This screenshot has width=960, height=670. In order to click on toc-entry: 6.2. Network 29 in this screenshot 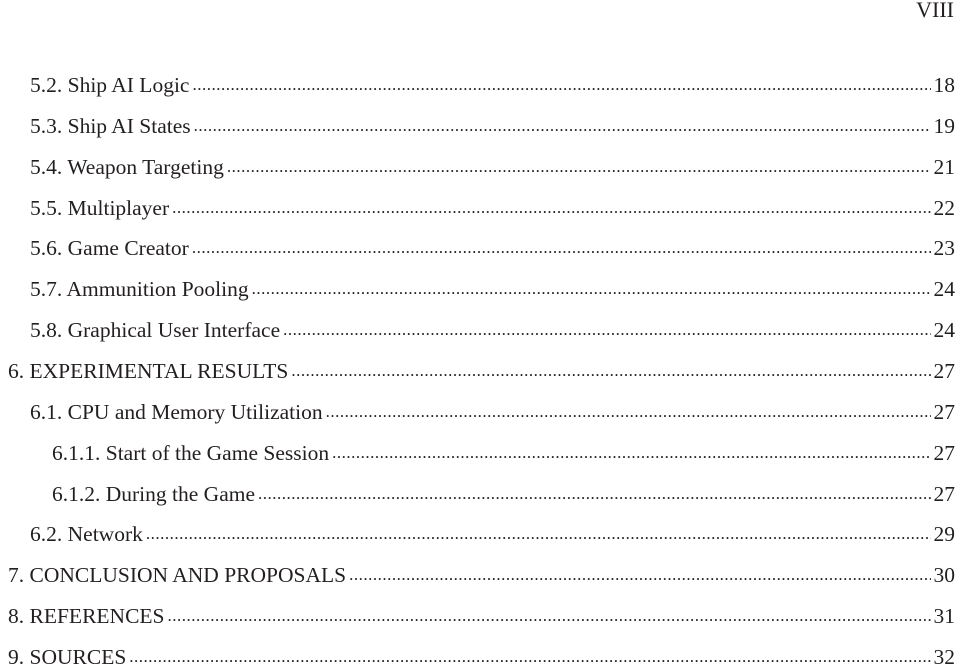, I will do `click(492, 534)`.